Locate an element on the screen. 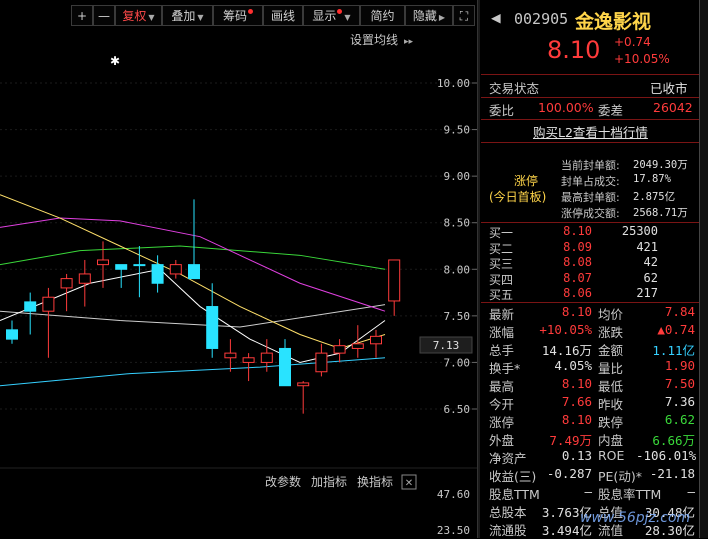 The width and height of the screenshot is (708, 539). buy-level-price: 8.08 is located at coordinates (565, 262).